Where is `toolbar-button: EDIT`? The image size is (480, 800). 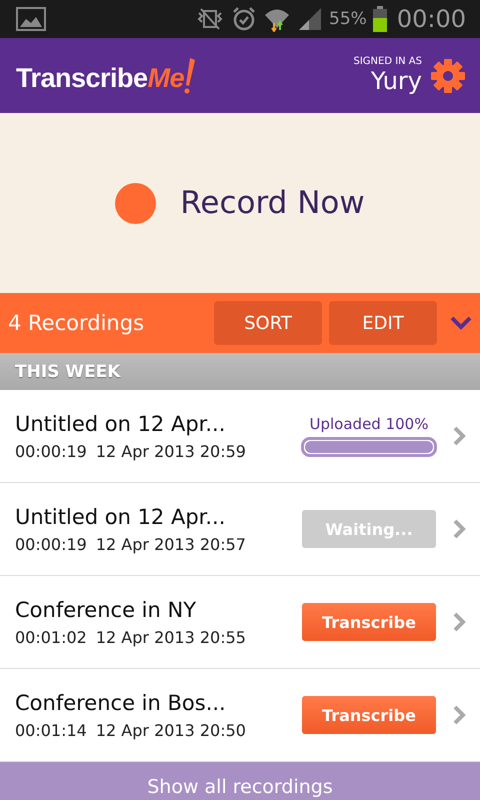
toolbar-button: EDIT is located at coordinates (383, 323).